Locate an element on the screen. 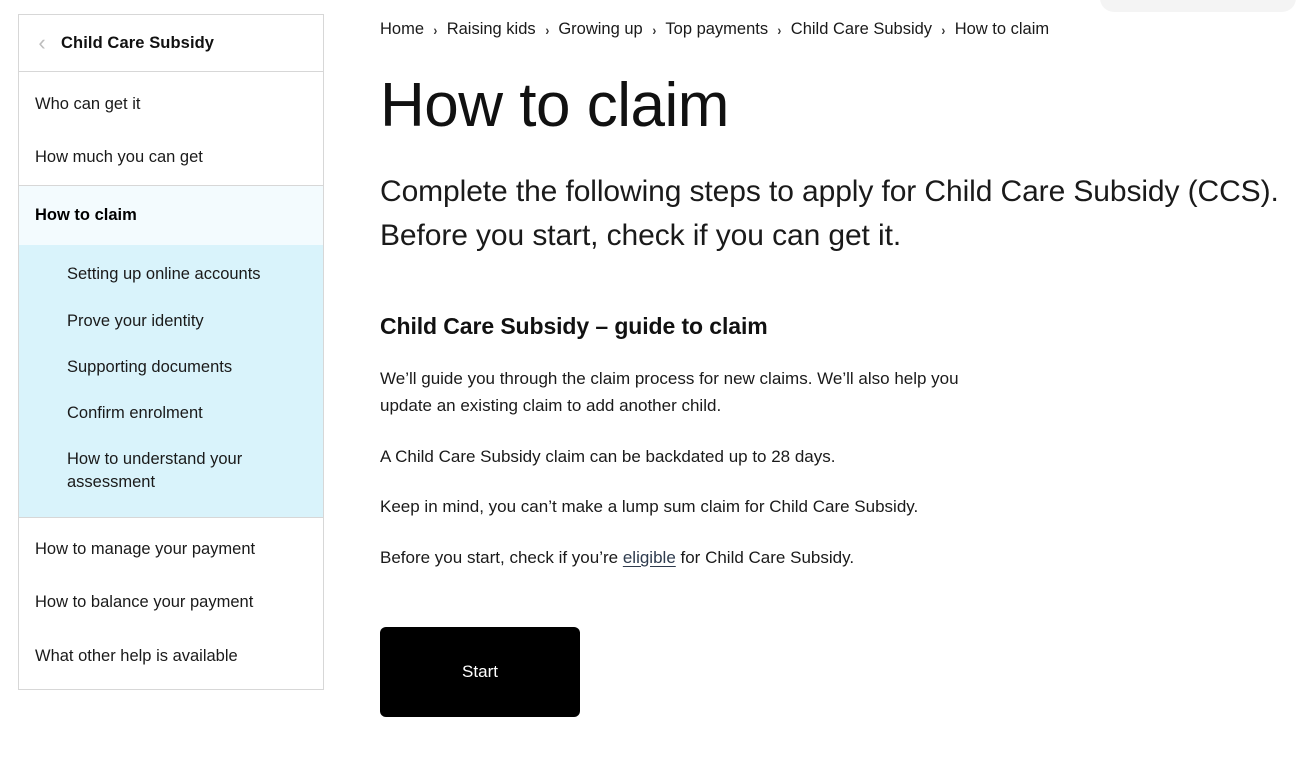 The width and height of the screenshot is (1296, 767). section-title: Child Care Subsidy – guide to claim is located at coordinates (574, 325).